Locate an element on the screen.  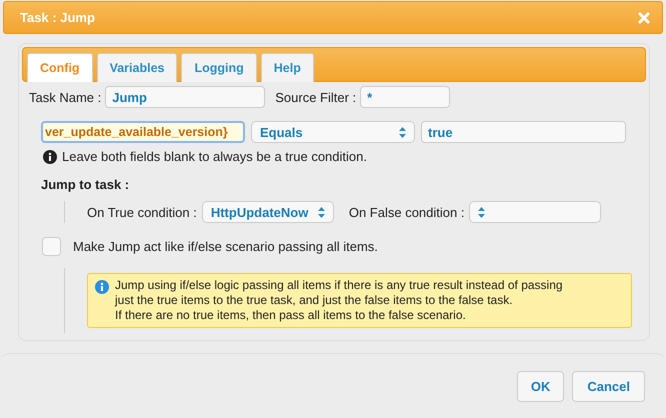
field-label: Task Name : is located at coordinates (65, 97).